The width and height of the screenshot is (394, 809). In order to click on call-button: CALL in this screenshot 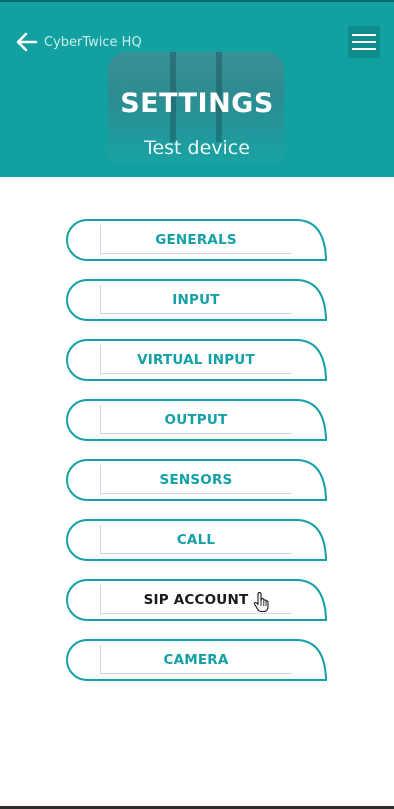, I will do `click(197, 540)`.